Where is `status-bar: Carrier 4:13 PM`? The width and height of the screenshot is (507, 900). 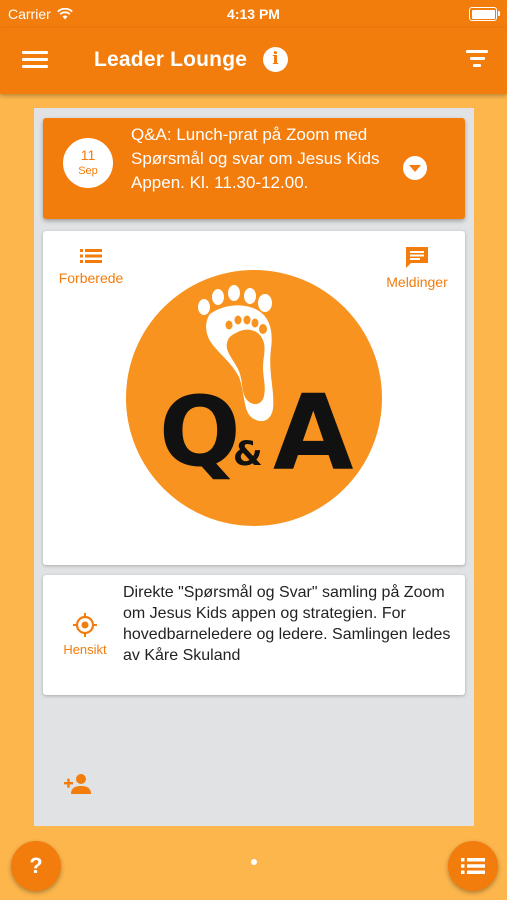 status-bar: Carrier 4:13 PM is located at coordinates (253, 14).